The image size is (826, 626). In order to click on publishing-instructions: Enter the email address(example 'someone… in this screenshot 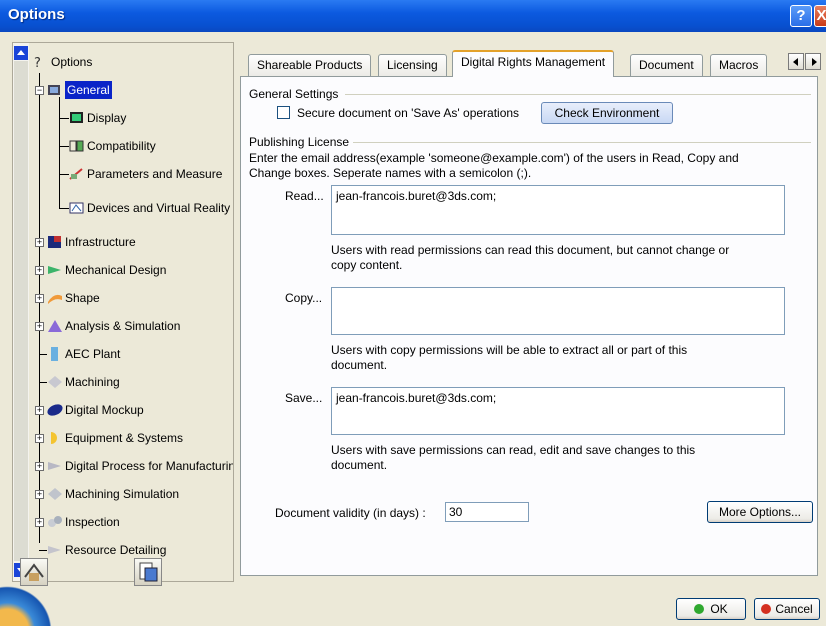, I will do `click(494, 165)`.